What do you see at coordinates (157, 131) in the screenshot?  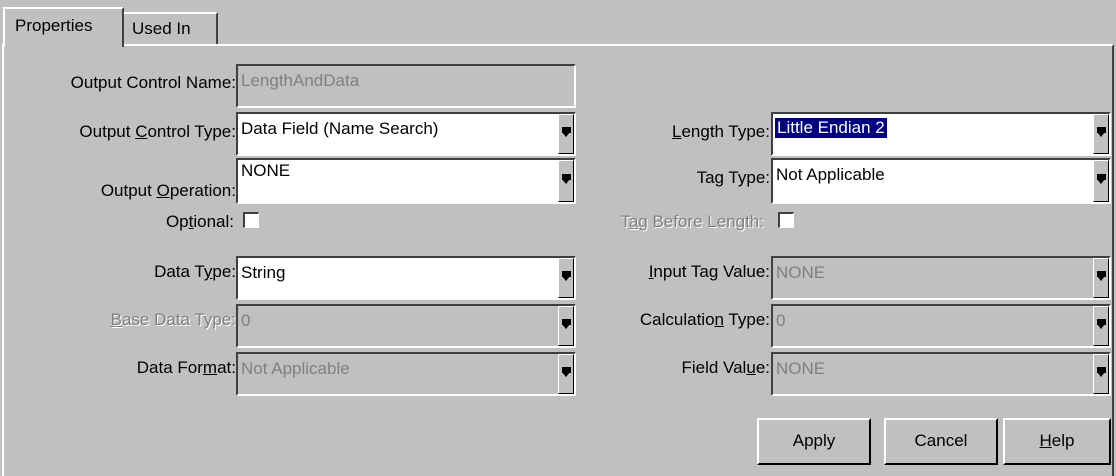 I see `output-control-type-label: Output Control Type:` at bounding box center [157, 131].